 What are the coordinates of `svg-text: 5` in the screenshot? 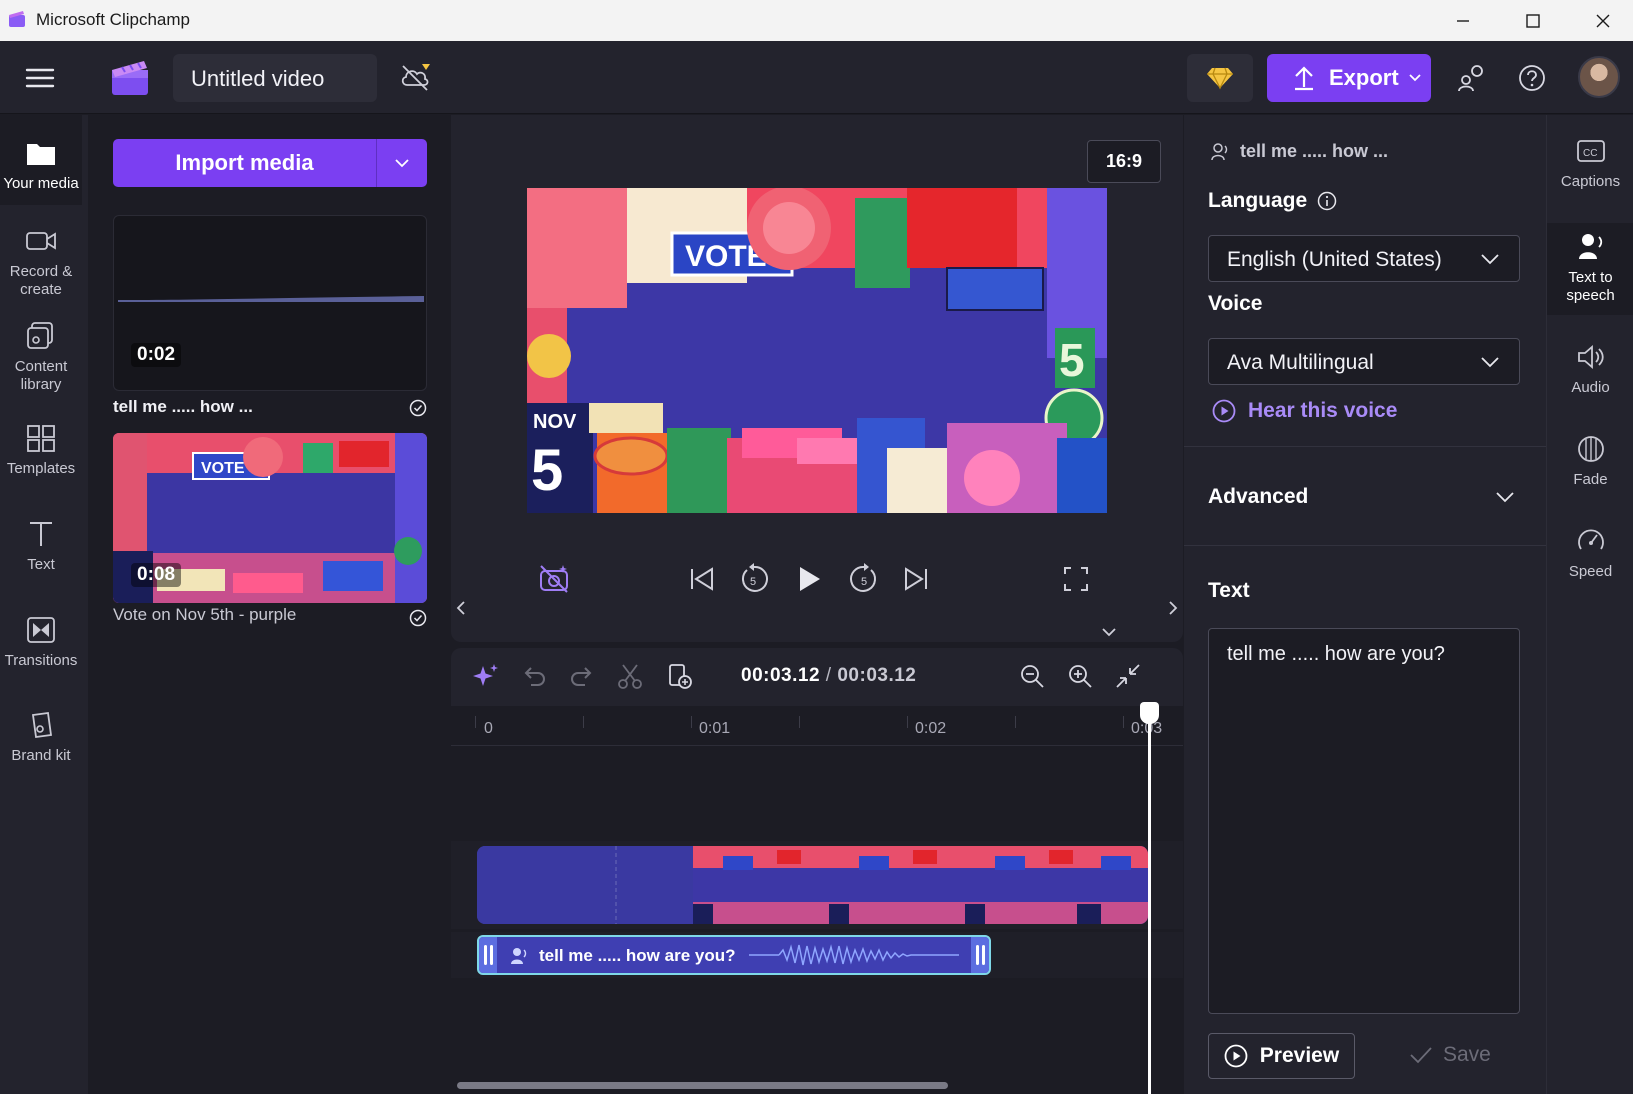 It's located at (864, 582).